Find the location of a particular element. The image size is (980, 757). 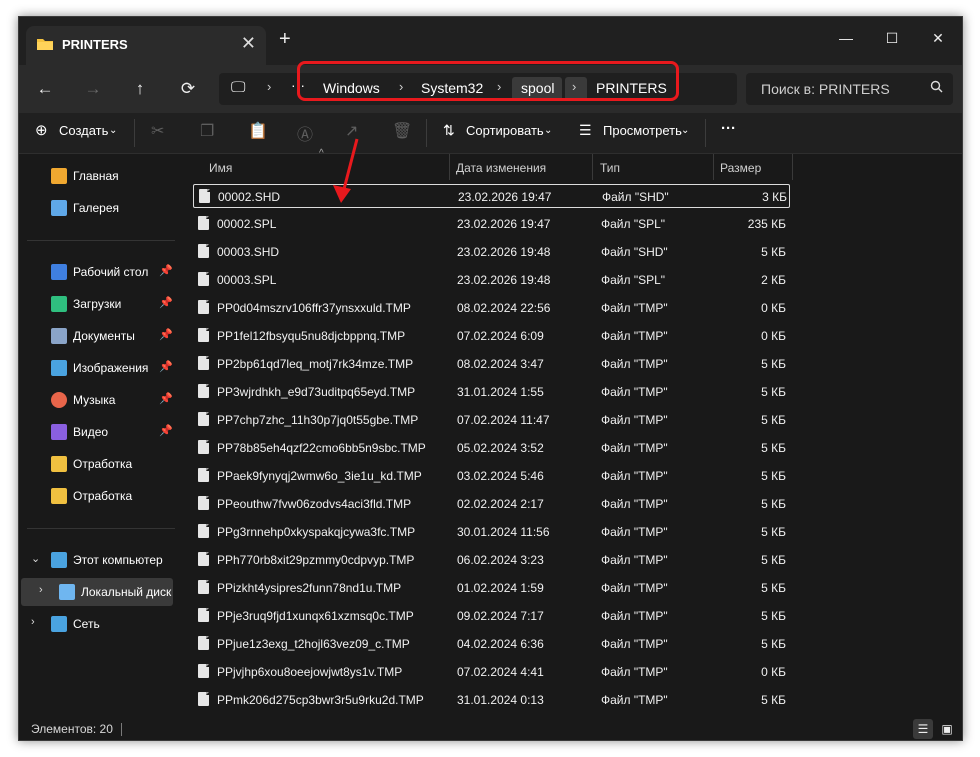

view-button: Просмотреть is located at coordinates (642, 130).